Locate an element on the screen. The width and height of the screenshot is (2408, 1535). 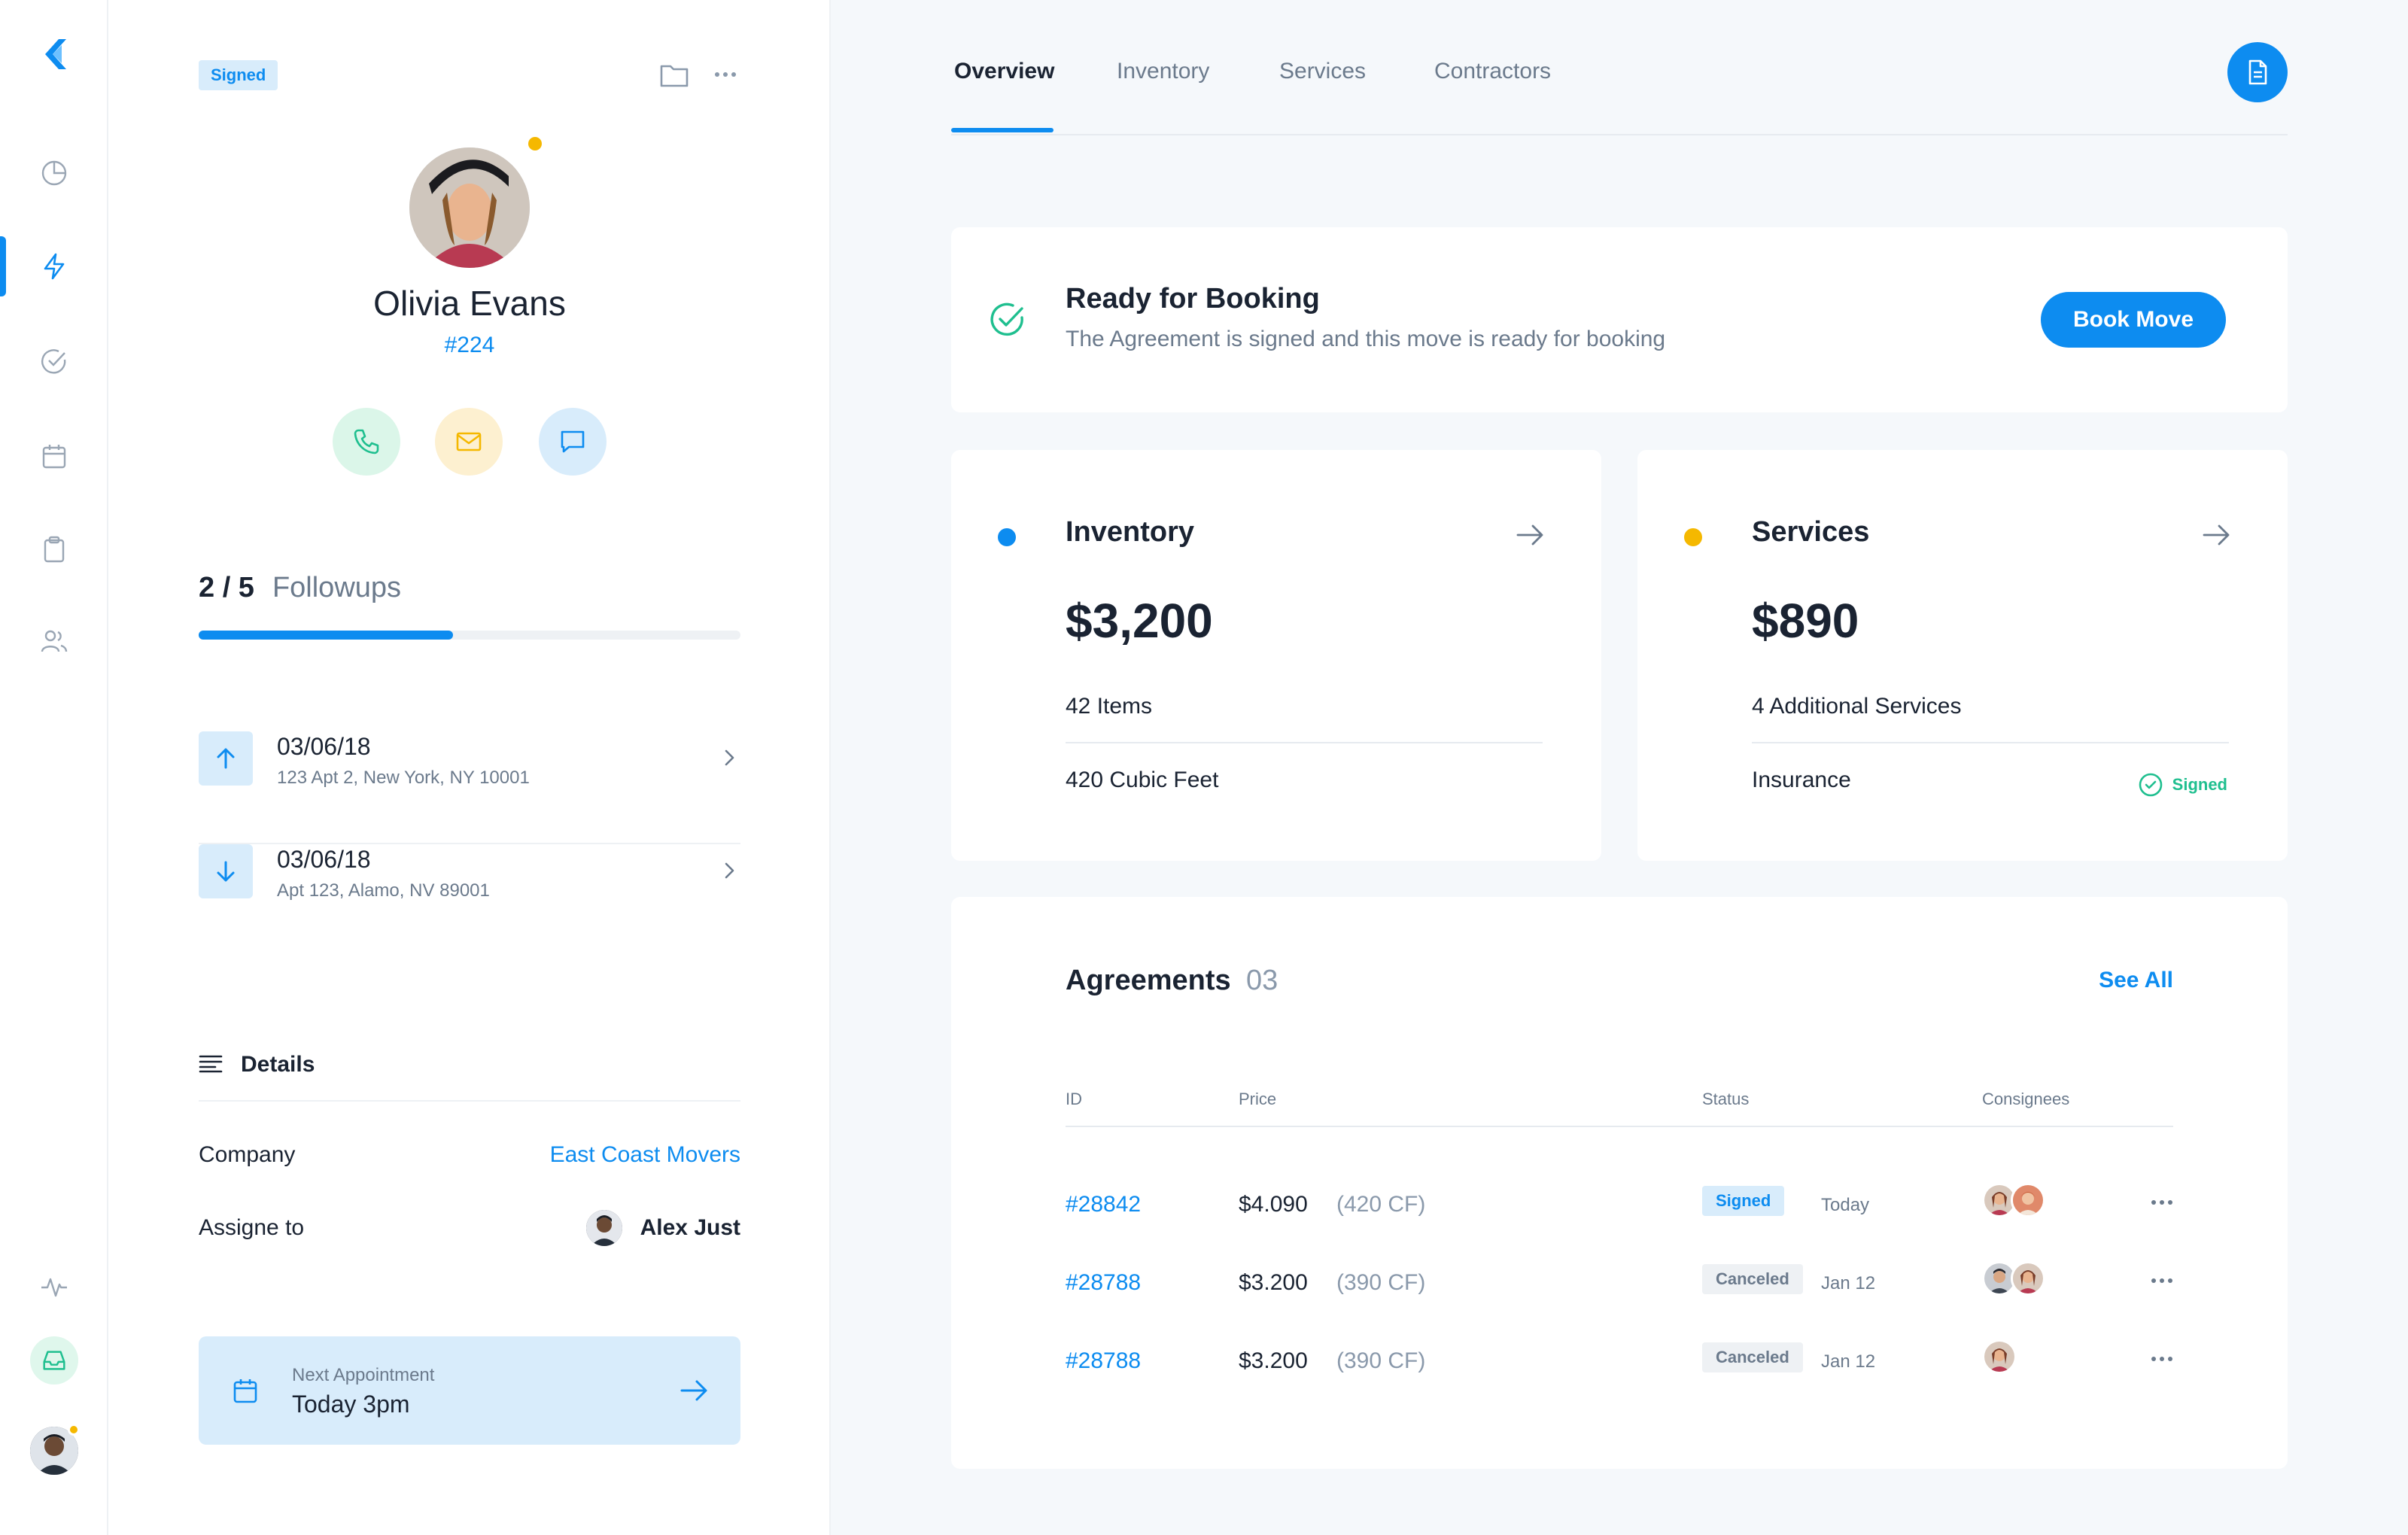
nav-moves is located at coordinates (54, 266).